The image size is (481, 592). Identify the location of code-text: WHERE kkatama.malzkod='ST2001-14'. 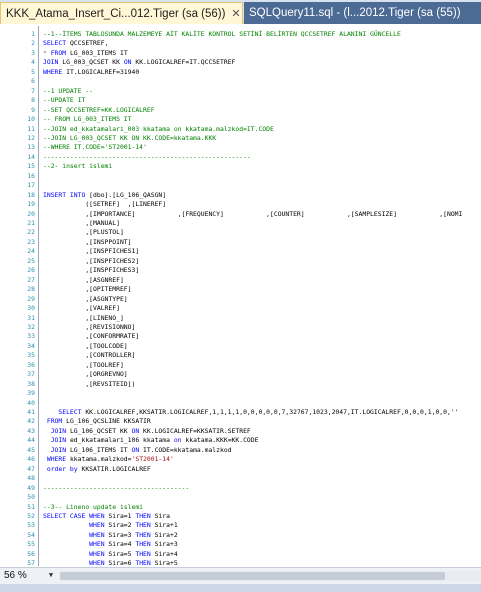
(108, 459).